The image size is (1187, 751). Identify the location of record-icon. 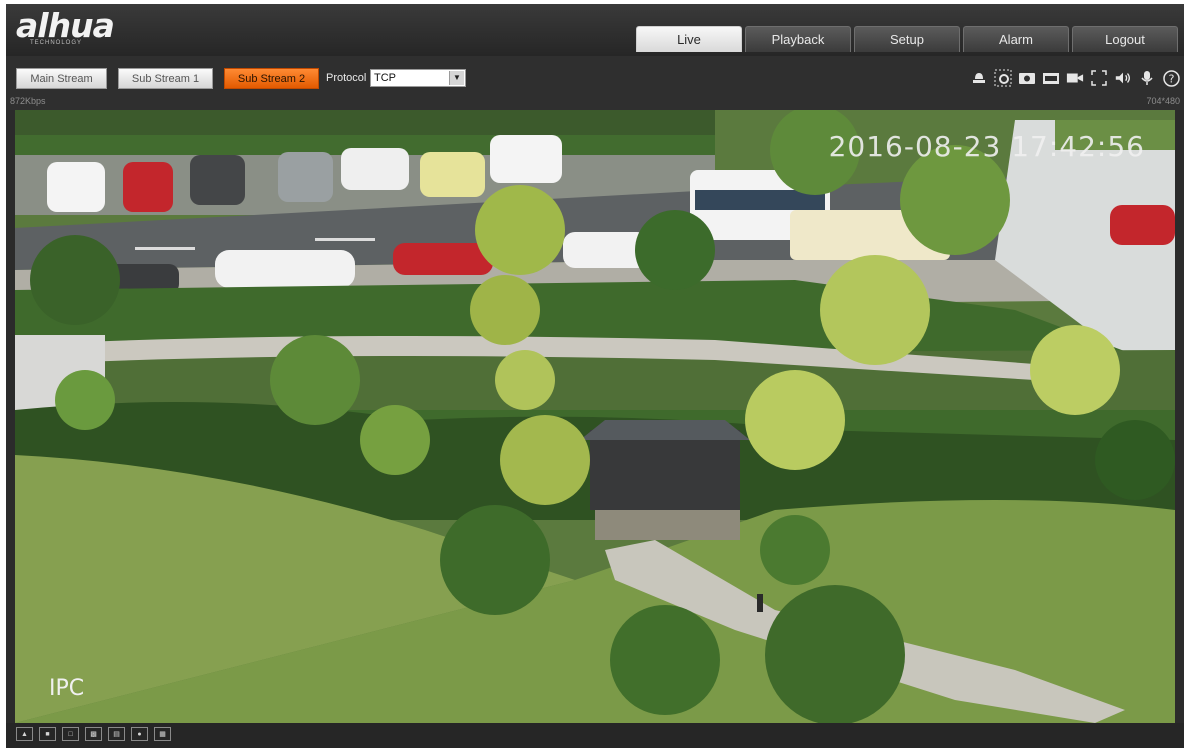
(1075, 78).